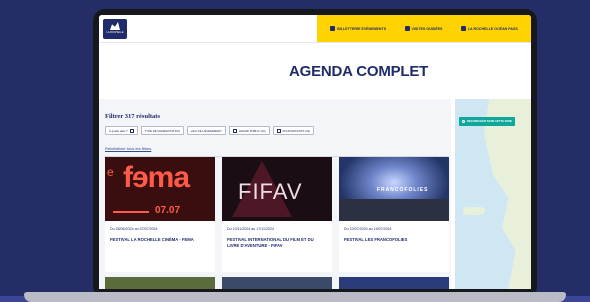 This screenshot has width=590, height=302. I want to click on refresh-icon, so click(463, 121).